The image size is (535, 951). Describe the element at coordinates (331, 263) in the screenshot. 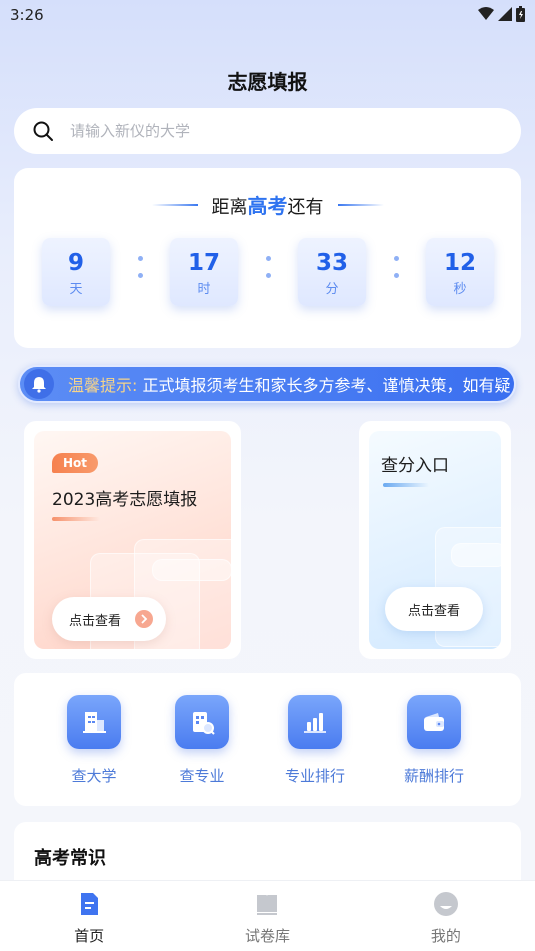

I see `countdown-value: 33` at that location.